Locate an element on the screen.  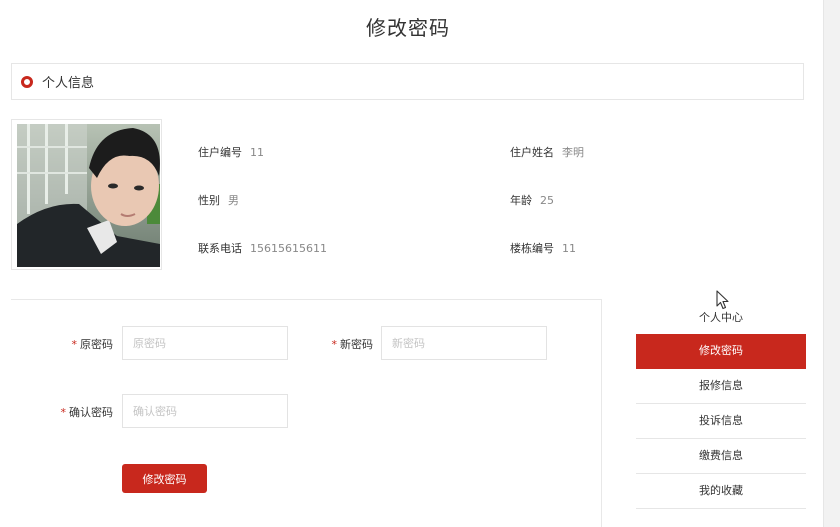
field-value: 男 is located at coordinates (233, 200).